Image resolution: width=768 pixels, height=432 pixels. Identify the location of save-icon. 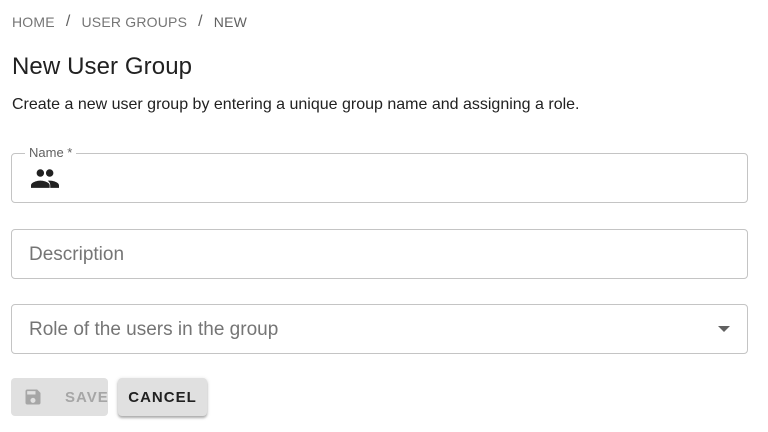
(33, 397).